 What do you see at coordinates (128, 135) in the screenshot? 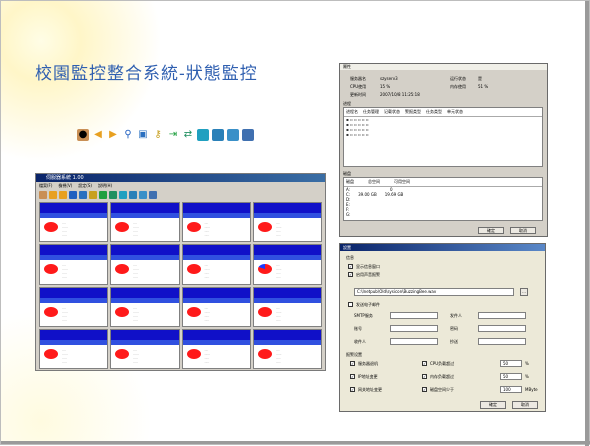
I see `search-icon: ⚲` at bounding box center [128, 135].